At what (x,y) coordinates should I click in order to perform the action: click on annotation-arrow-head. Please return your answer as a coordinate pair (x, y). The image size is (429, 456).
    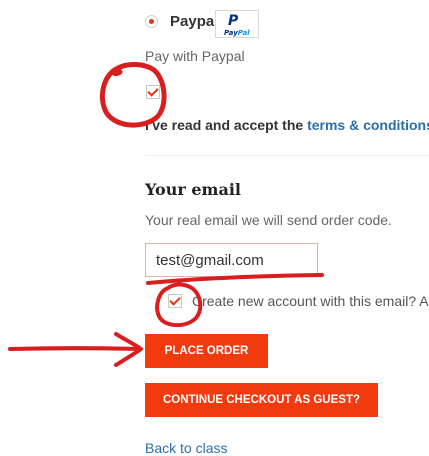
    Looking at the image, I should click on (128, 349).